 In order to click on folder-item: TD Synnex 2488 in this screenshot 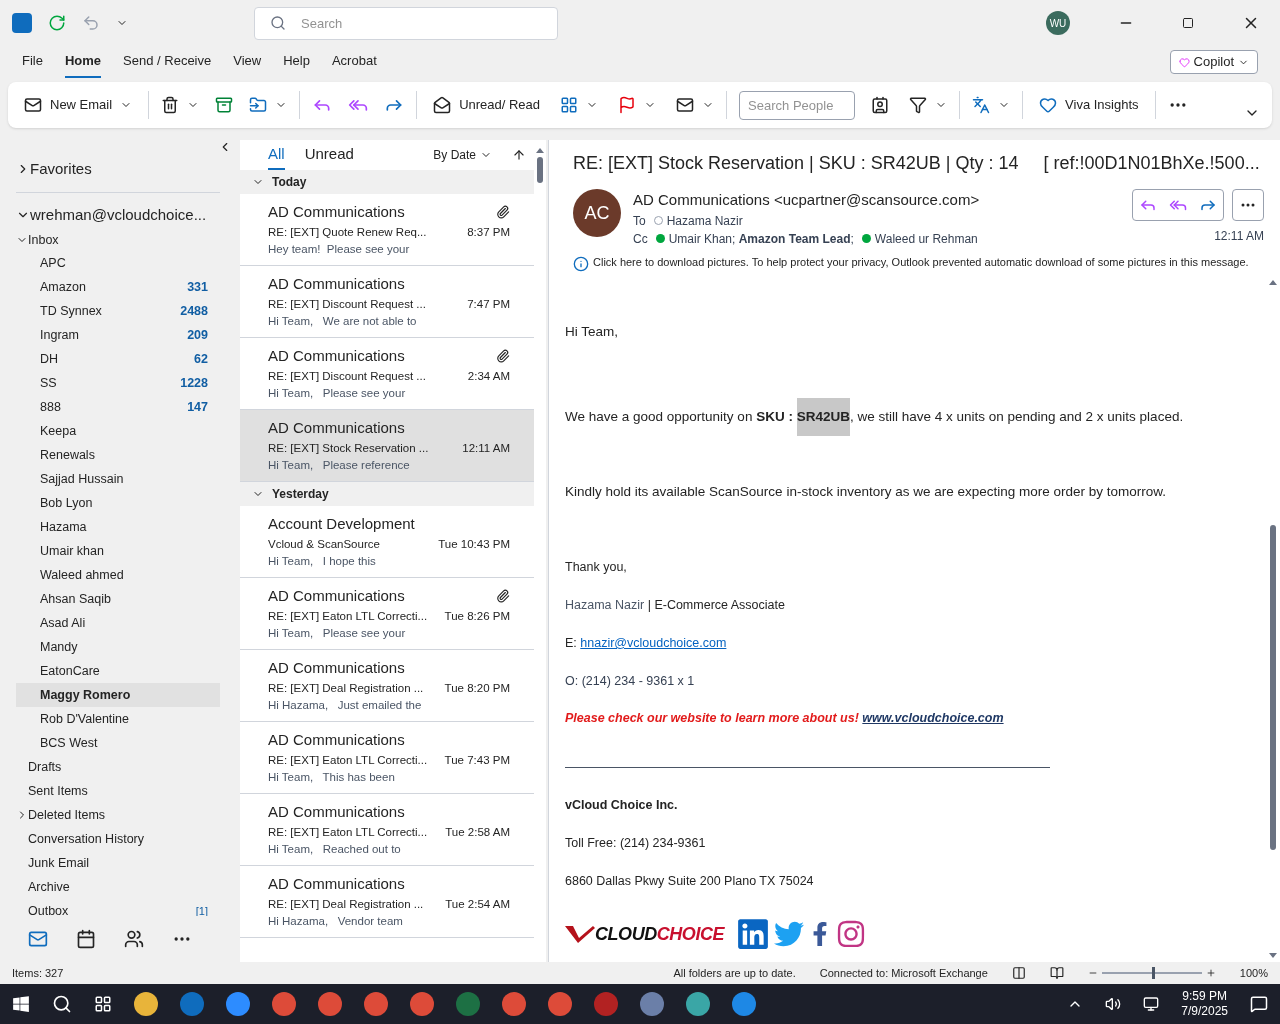, I will do `click(118, 311)`.